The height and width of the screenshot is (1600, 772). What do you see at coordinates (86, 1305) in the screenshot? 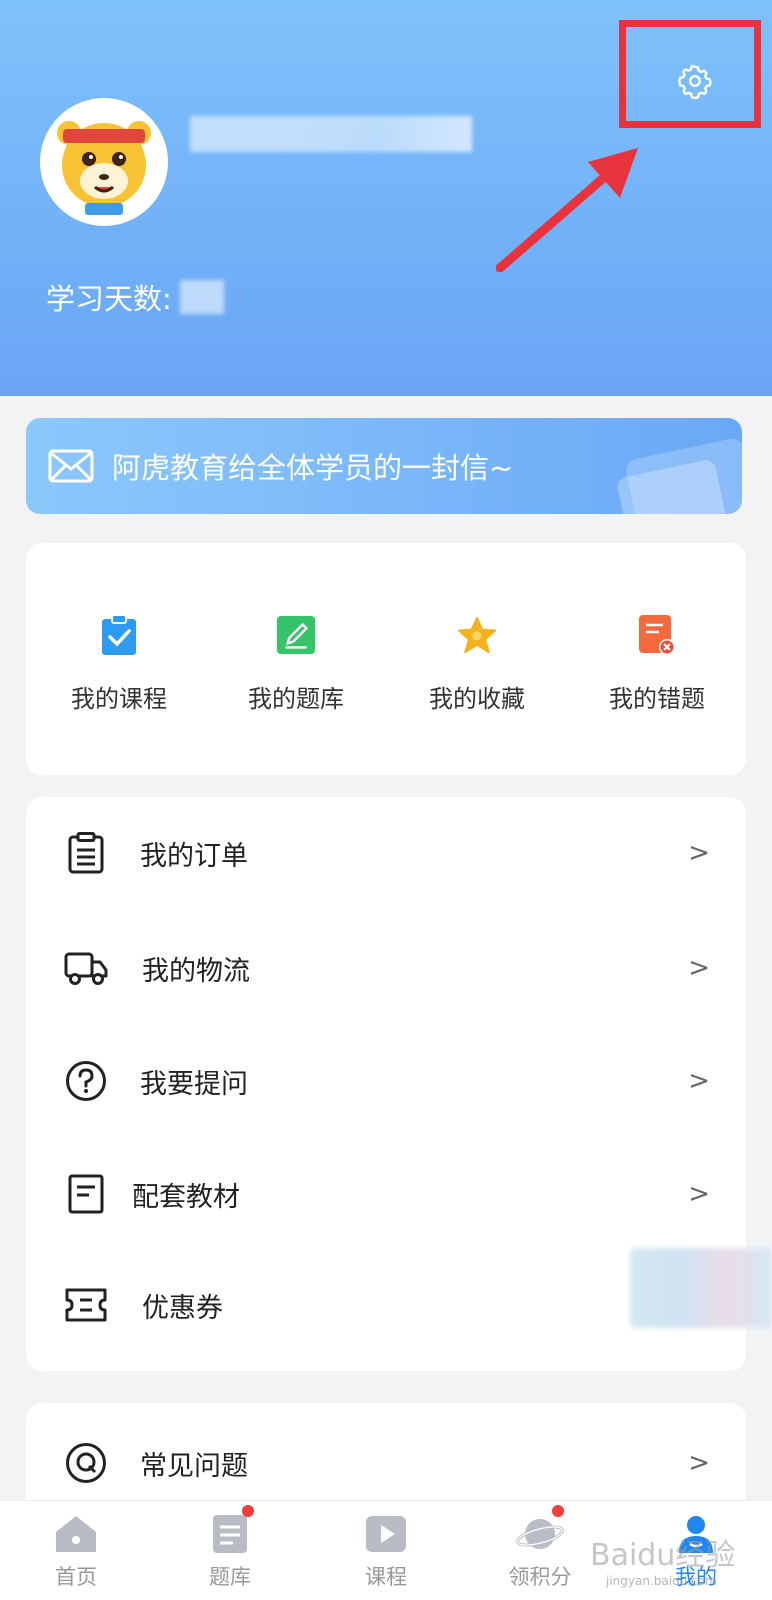
I see `coupon-icon` at bounding box center [86, 1305].